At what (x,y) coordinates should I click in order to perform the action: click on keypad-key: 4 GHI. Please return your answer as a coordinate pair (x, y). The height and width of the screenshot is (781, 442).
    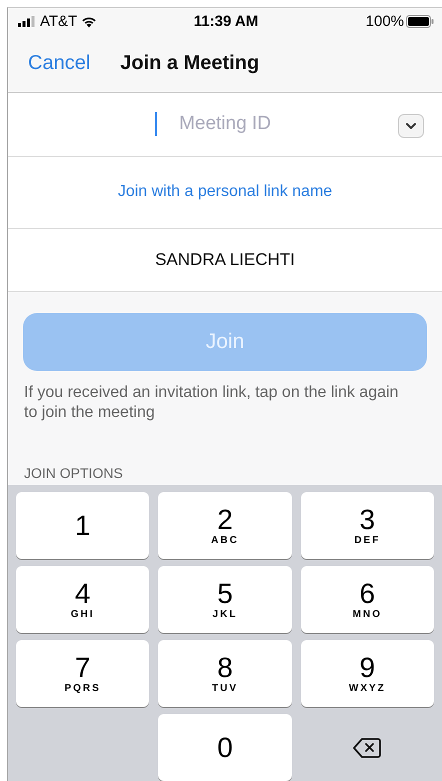
    Looking at the image, I should click on (83, 599).